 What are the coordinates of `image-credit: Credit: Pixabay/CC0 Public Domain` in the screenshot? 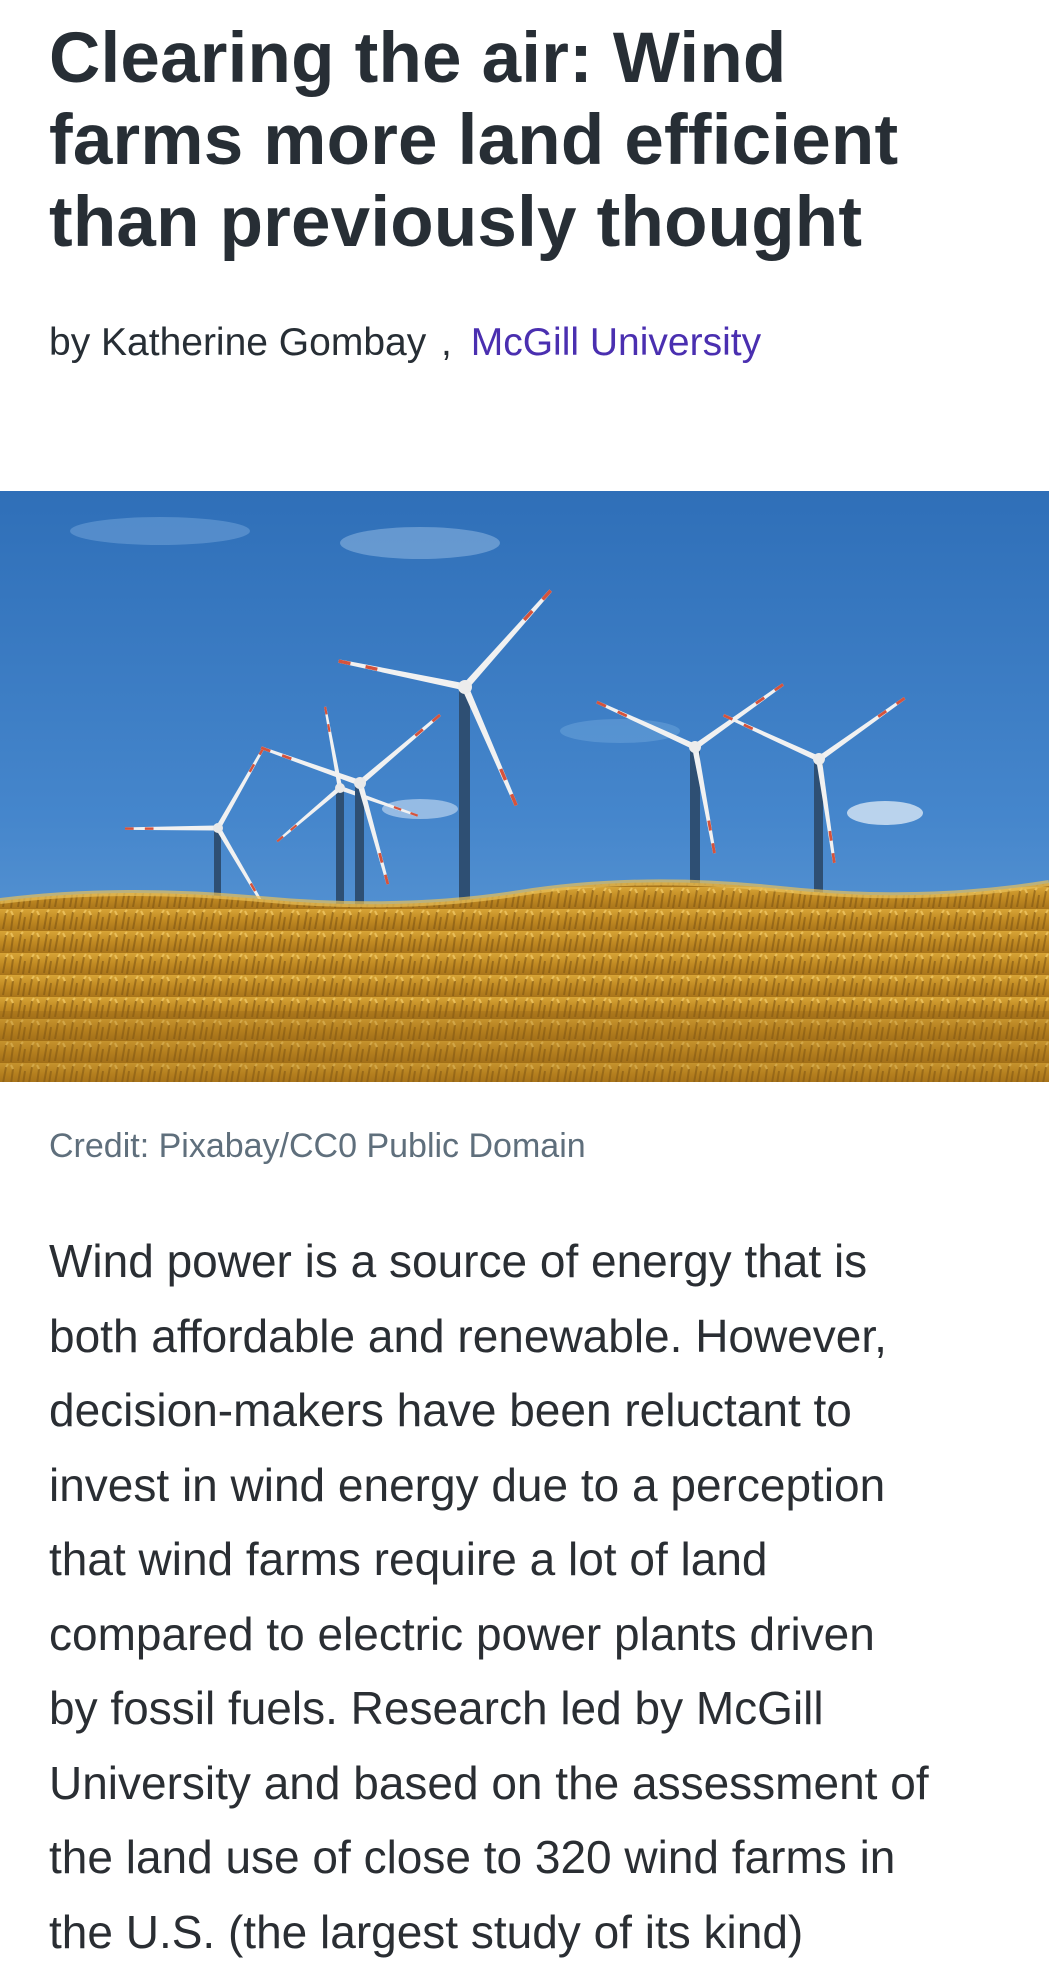 It's located at (317, 1146).